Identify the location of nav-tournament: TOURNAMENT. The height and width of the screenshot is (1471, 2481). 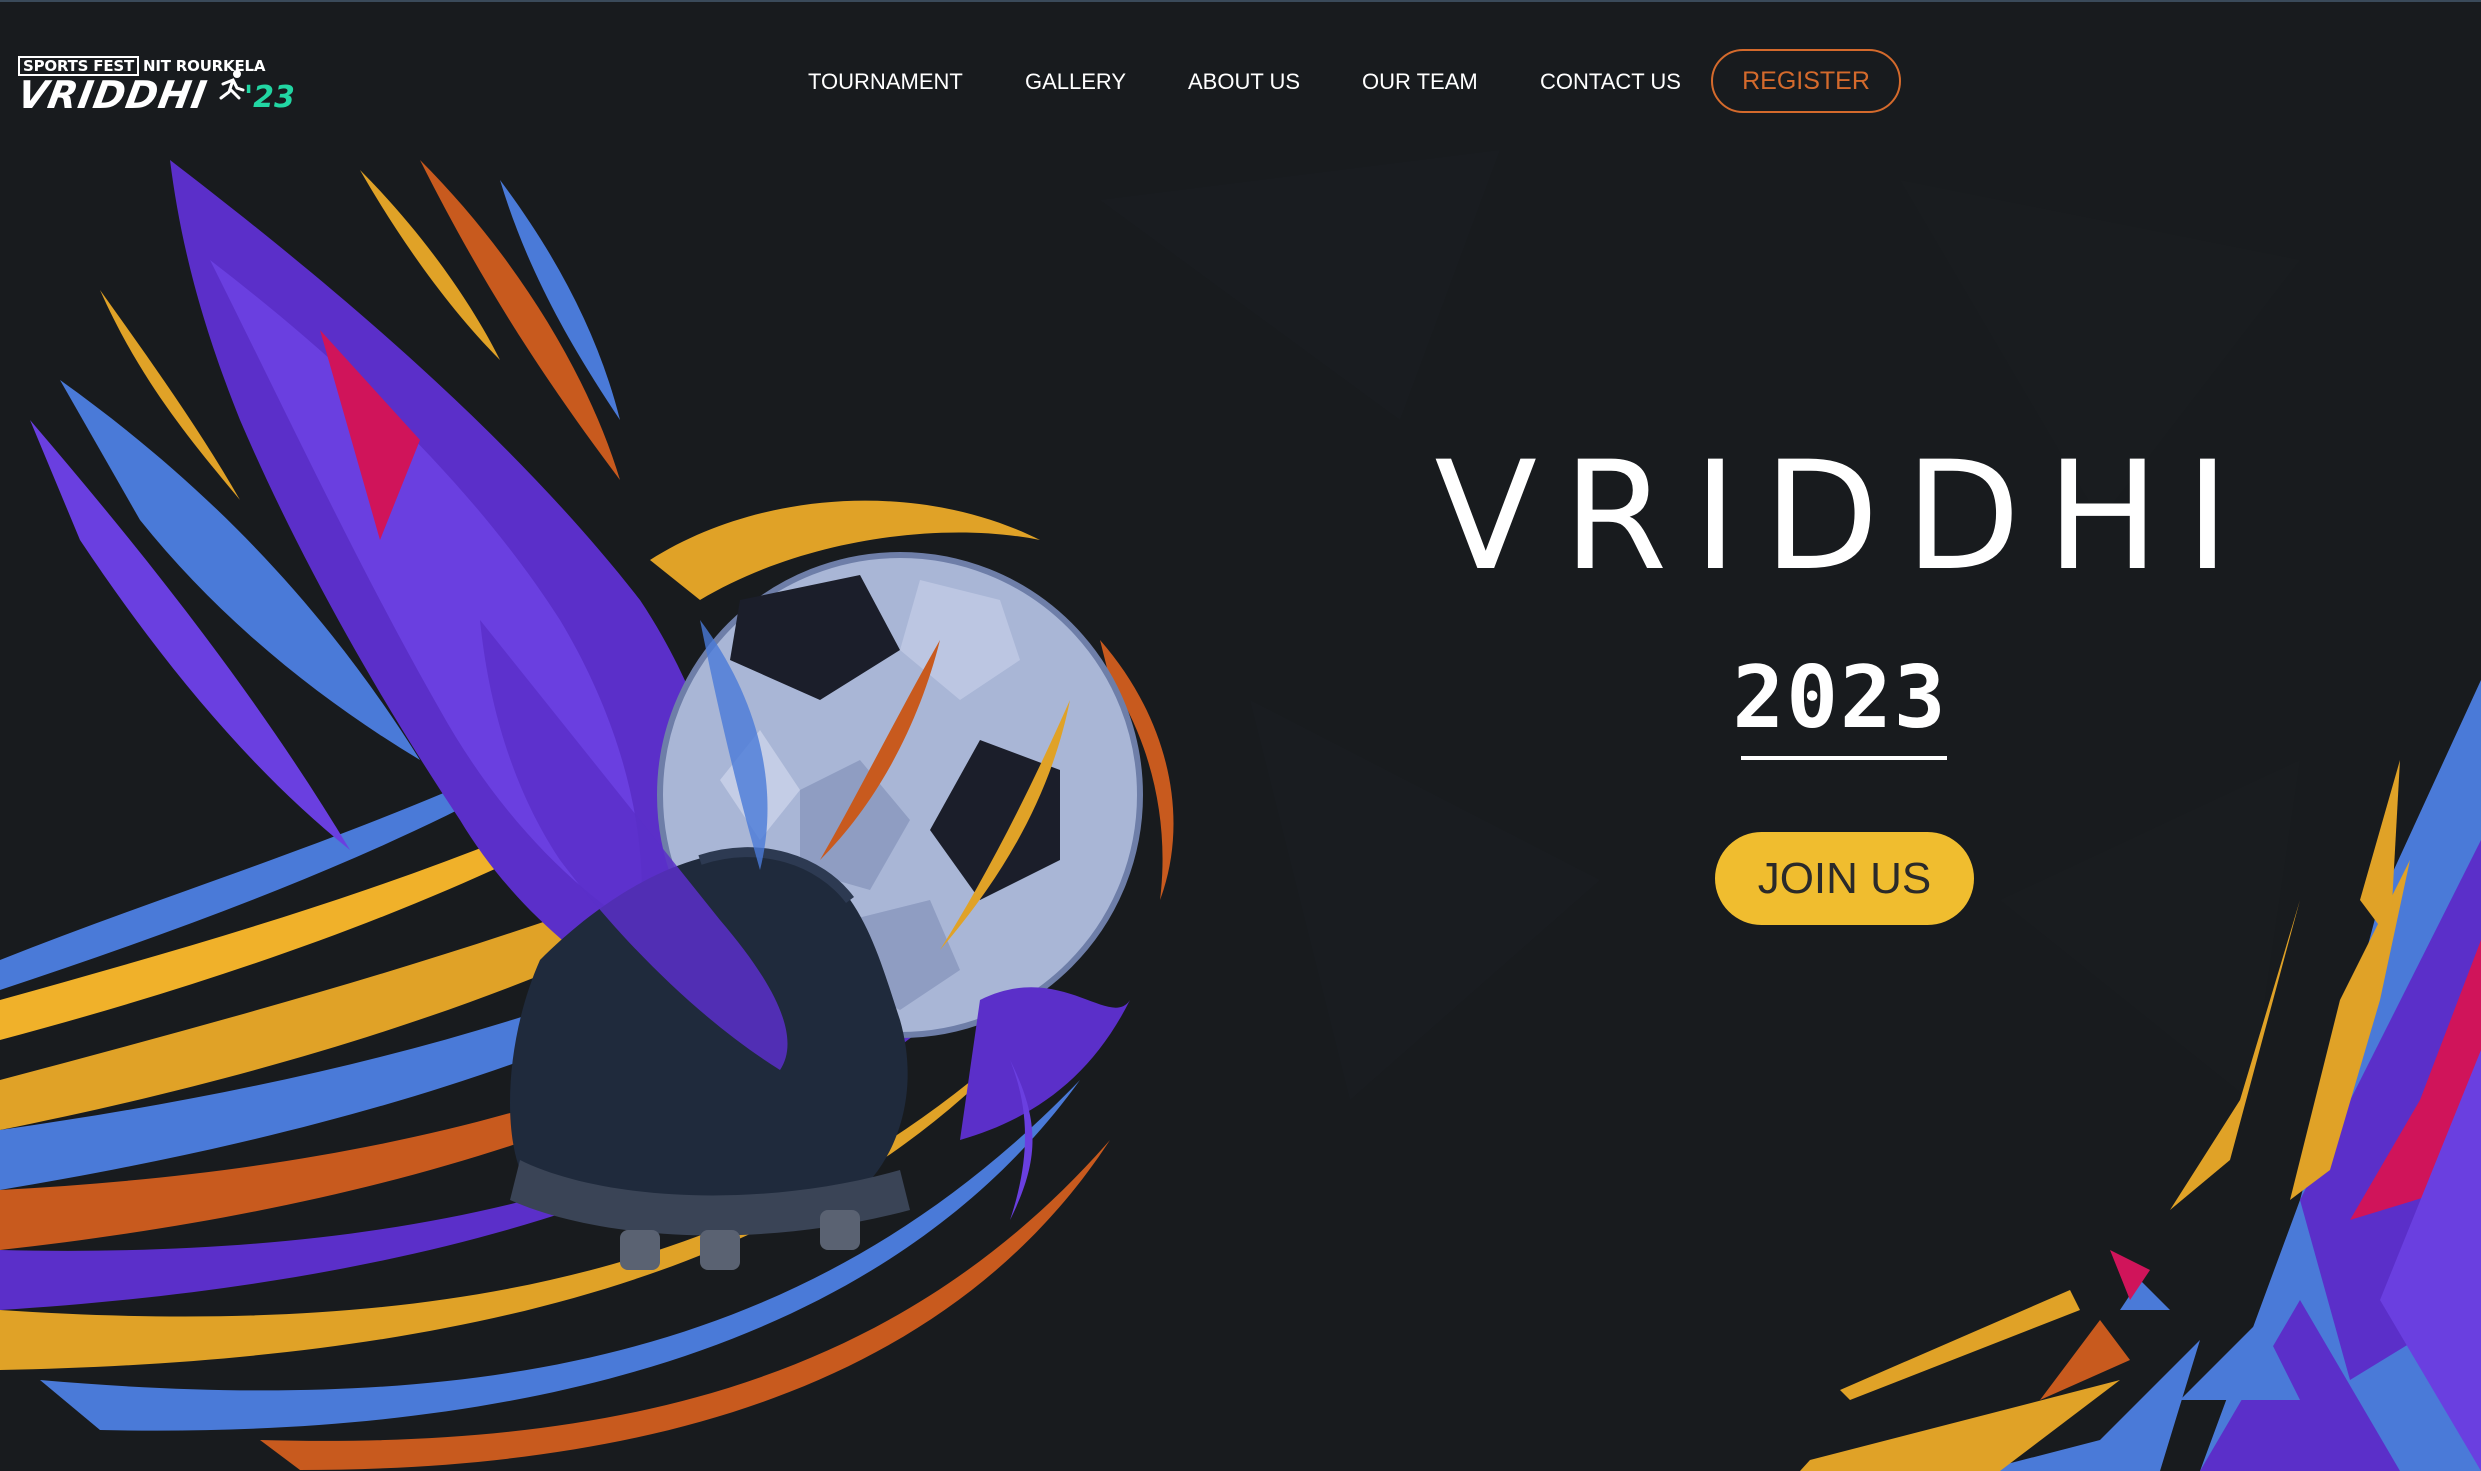
(885, 82).